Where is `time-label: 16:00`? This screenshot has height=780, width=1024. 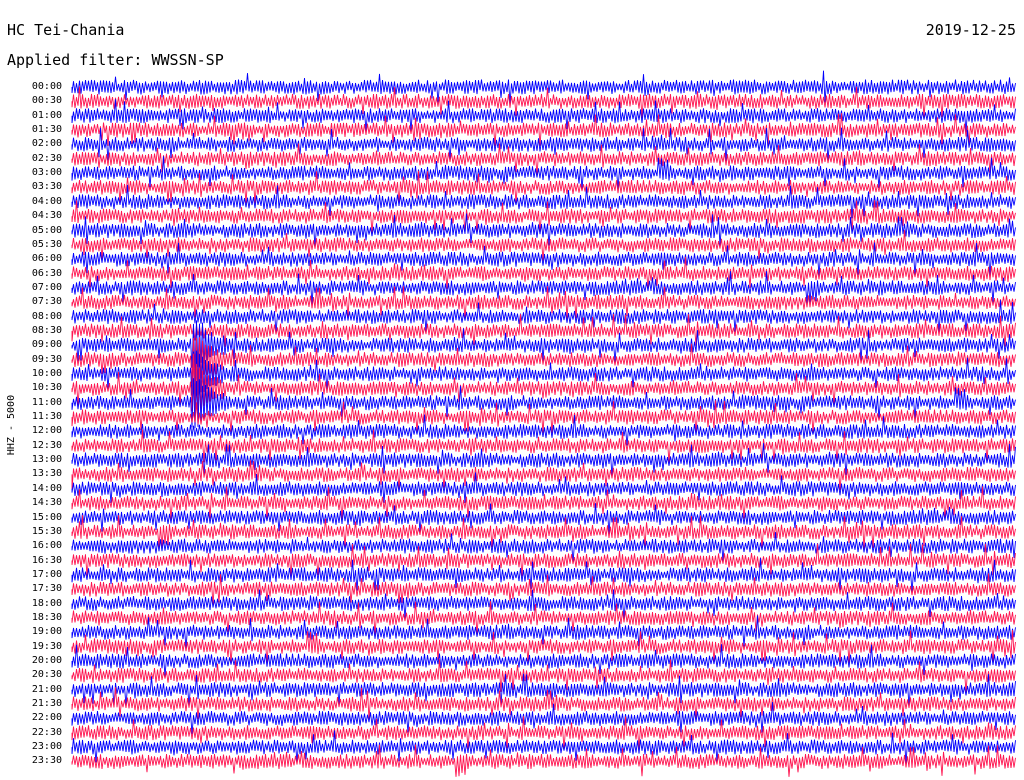 time-label: 16:00 is located at coordinates (46, 546).